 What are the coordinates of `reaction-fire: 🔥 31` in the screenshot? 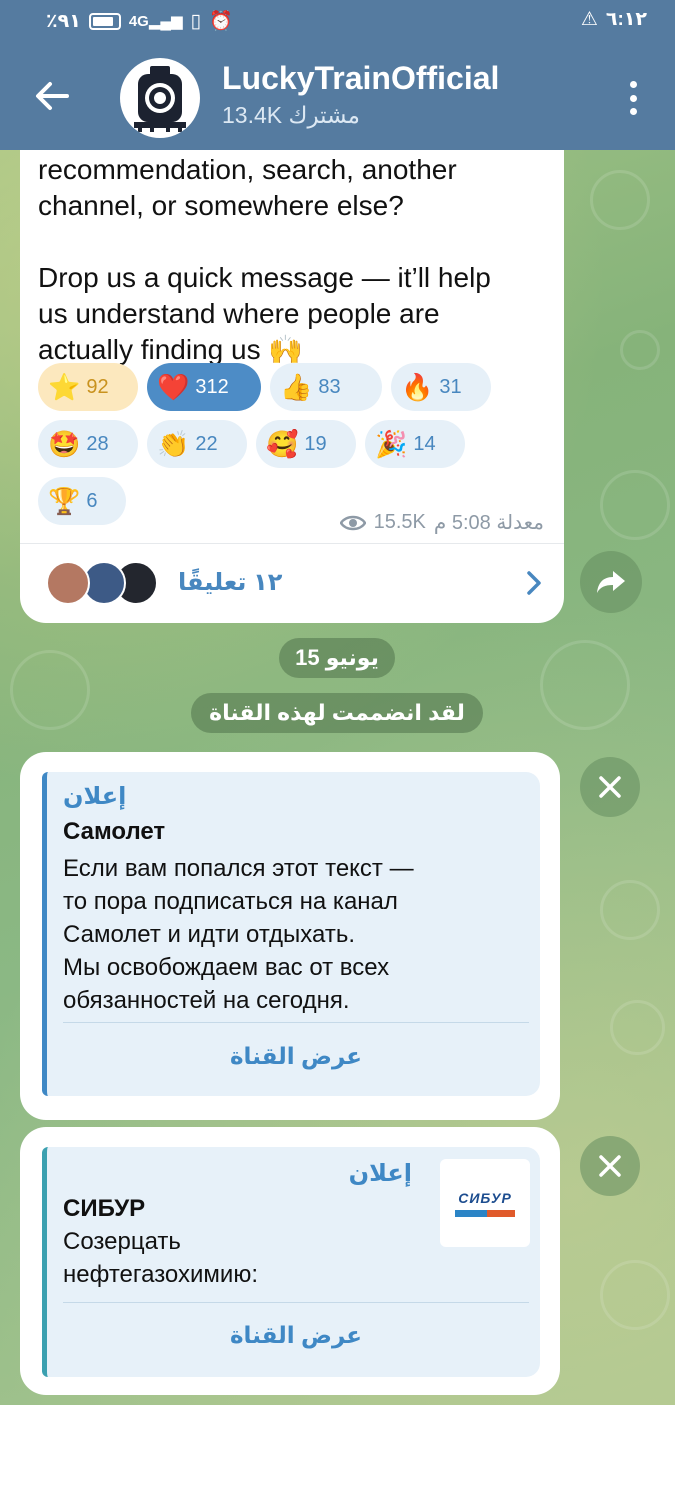 It's located at (441, 387).